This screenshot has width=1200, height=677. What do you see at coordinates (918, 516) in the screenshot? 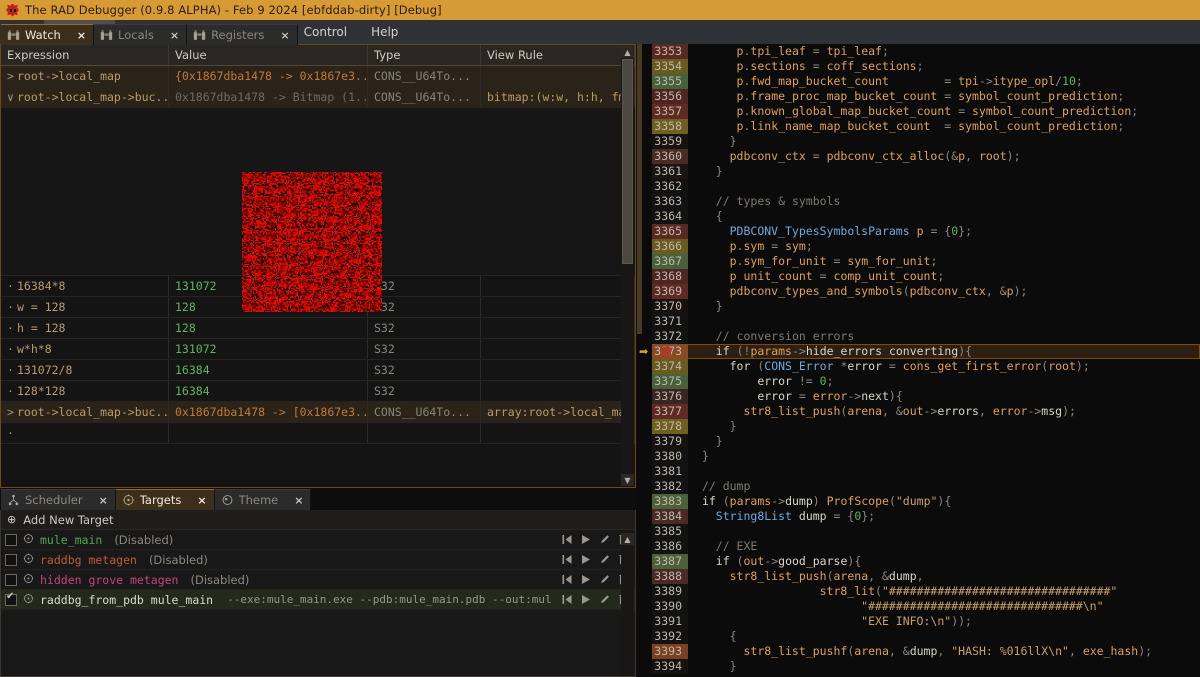
I see `code-line: 3384 String8List dump = {0};` at bounding box center [918, 516].